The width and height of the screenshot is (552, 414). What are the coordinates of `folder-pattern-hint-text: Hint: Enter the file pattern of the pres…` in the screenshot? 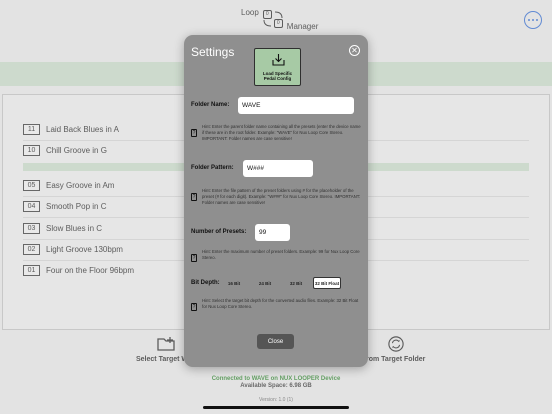 It's located at (281, 196).